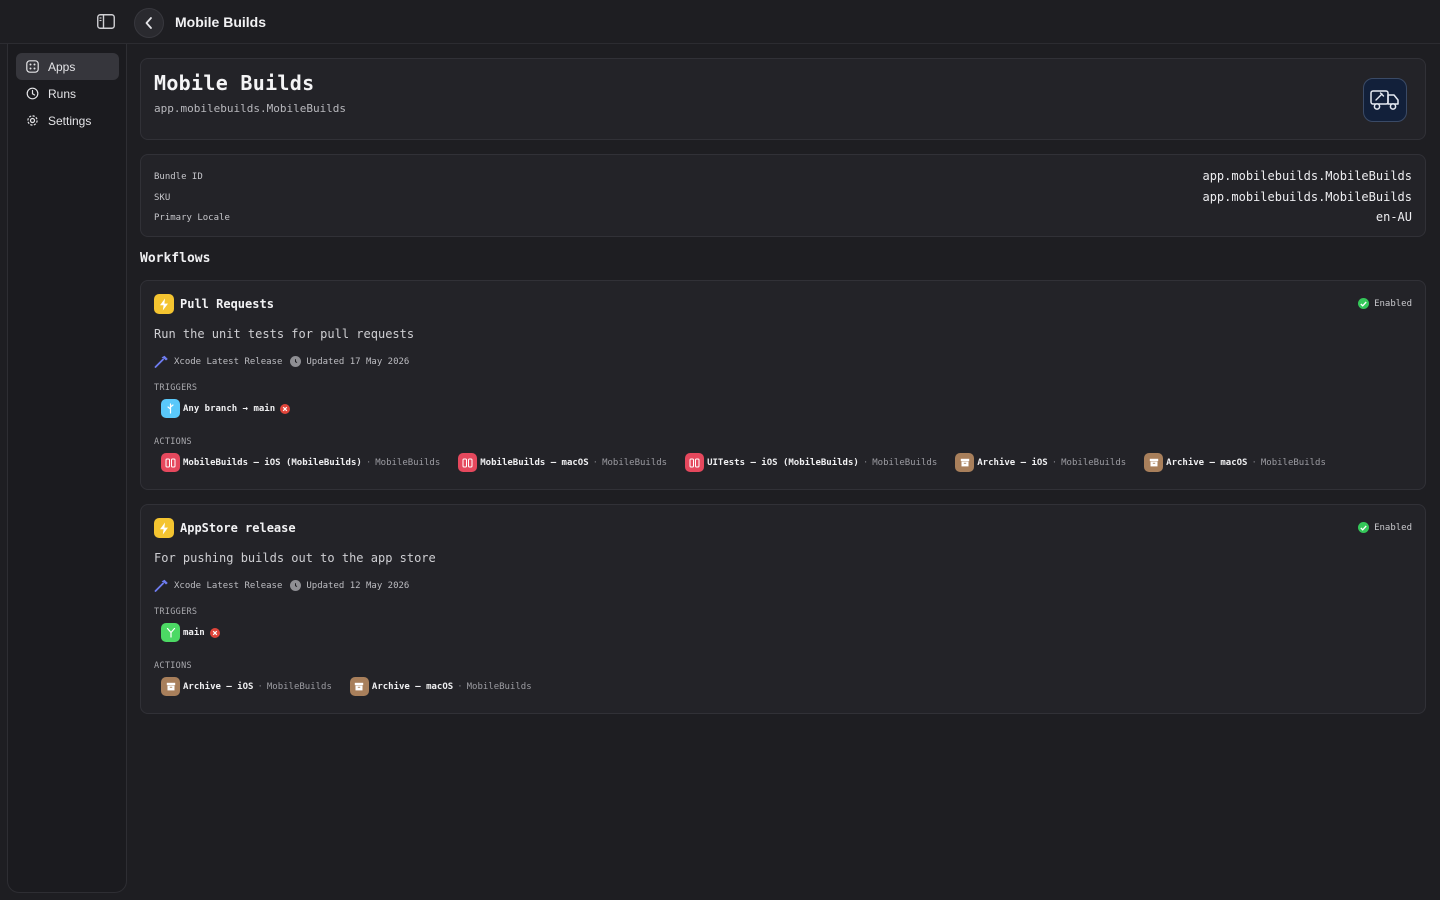  What do you see at coordinates (295, 558) in the screenshot?
I see `workflow-description: For pushing builds out to the app store` at bounding box center [295, 558].